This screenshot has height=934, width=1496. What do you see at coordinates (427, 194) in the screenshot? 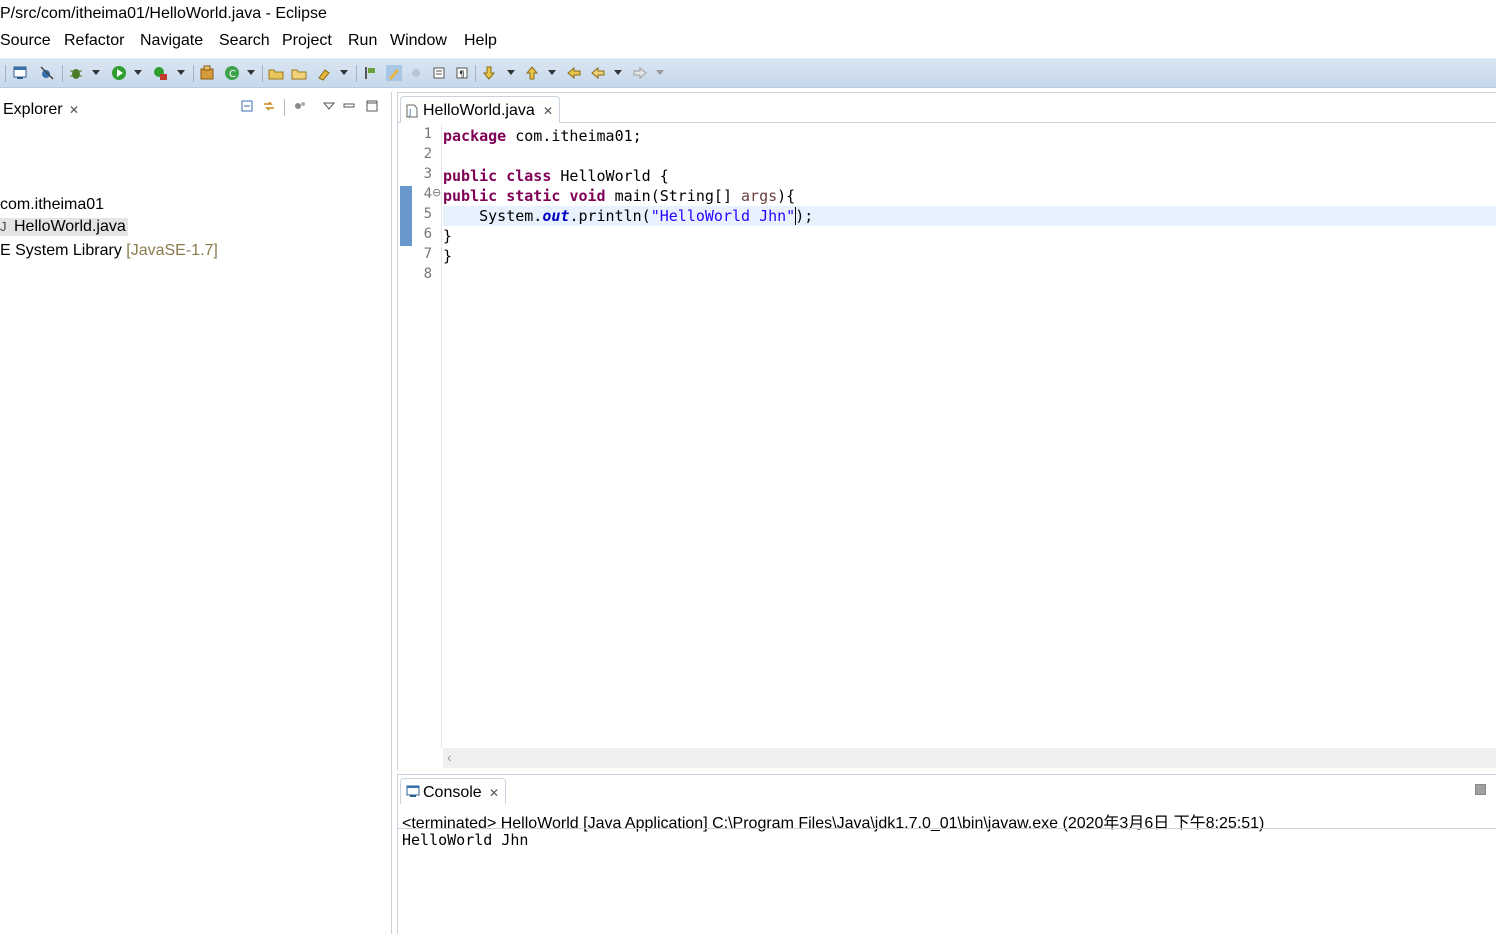
I see `line-number: 4` at bounding box center [427, 194].